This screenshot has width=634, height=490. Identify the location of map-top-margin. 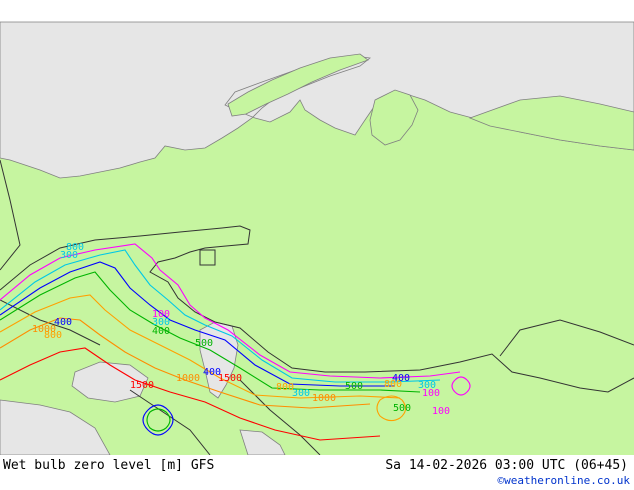
(317, 11).